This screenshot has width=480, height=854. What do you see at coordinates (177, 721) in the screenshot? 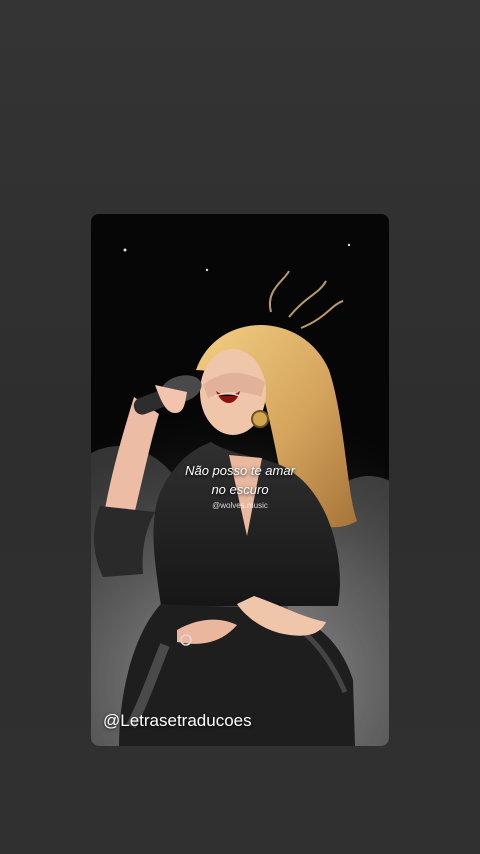
I see `account-handle: @Letrasetraducoes` at bounding box center [177, 721].